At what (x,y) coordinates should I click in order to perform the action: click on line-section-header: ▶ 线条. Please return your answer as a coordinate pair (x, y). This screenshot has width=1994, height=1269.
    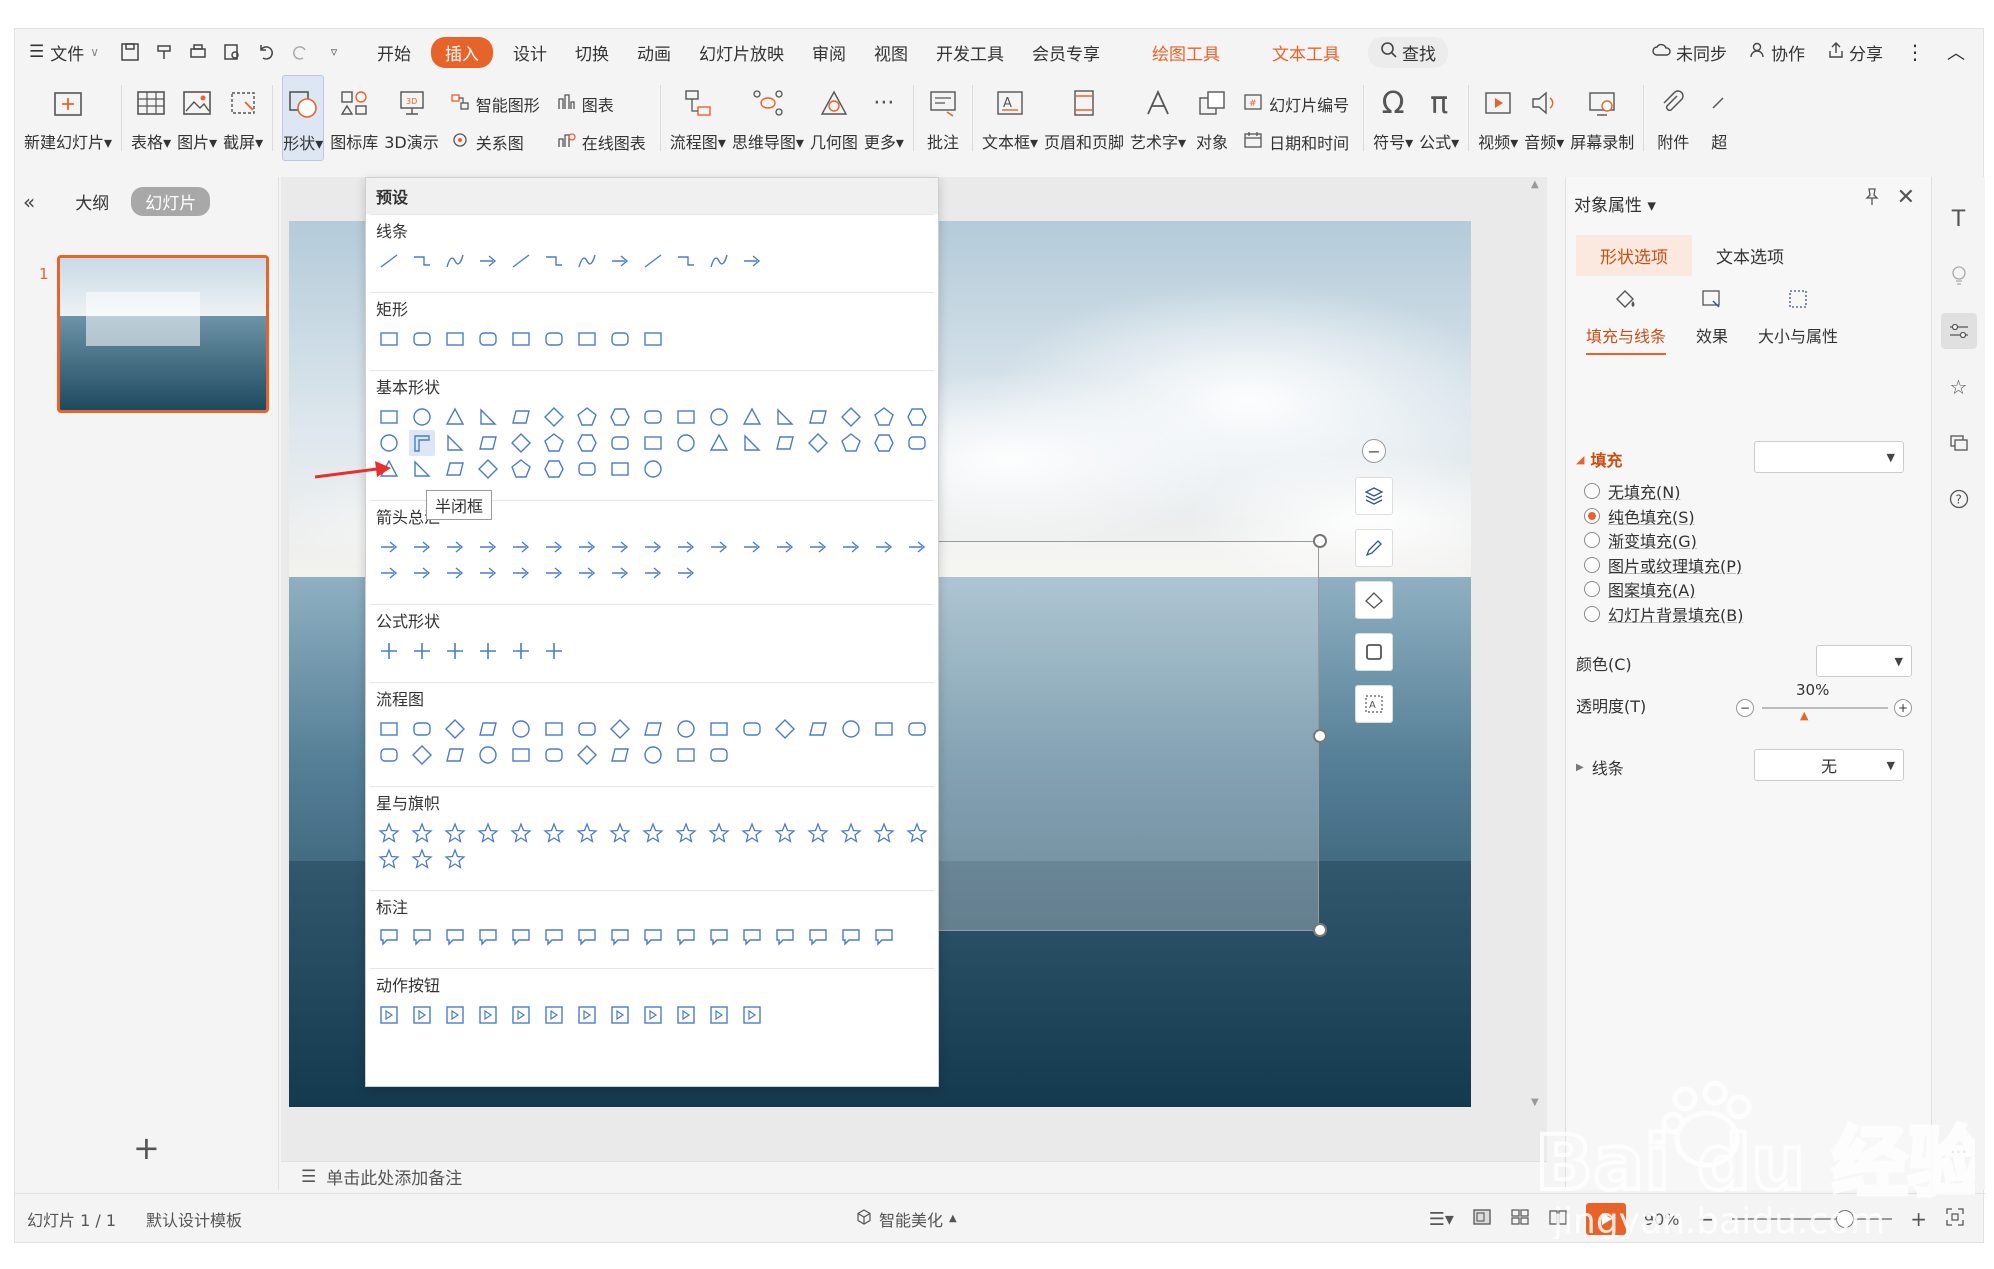
    Looking at the image, I should click on (1600, 767).